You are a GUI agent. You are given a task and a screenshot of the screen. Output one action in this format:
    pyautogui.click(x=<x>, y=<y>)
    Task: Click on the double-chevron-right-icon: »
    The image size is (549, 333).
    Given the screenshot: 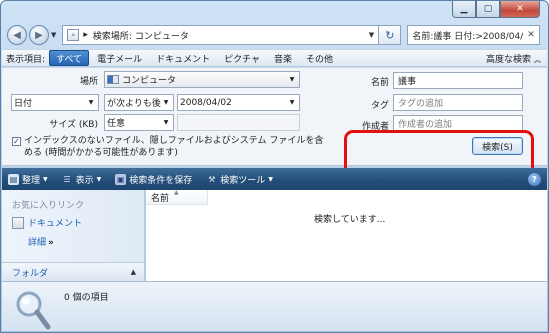 What is the action you would take?
    pyautogui.click(x=51, y=243)
    